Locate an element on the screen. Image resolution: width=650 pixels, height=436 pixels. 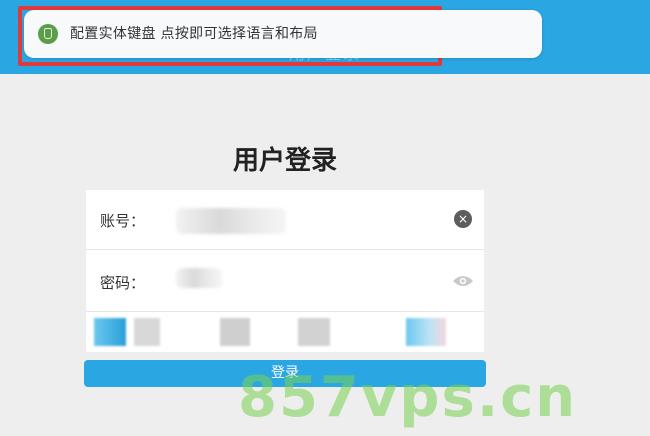
notification-text: 配置实体键盘 点按即可选择语言和布局 is located at coordinates (194, 34).